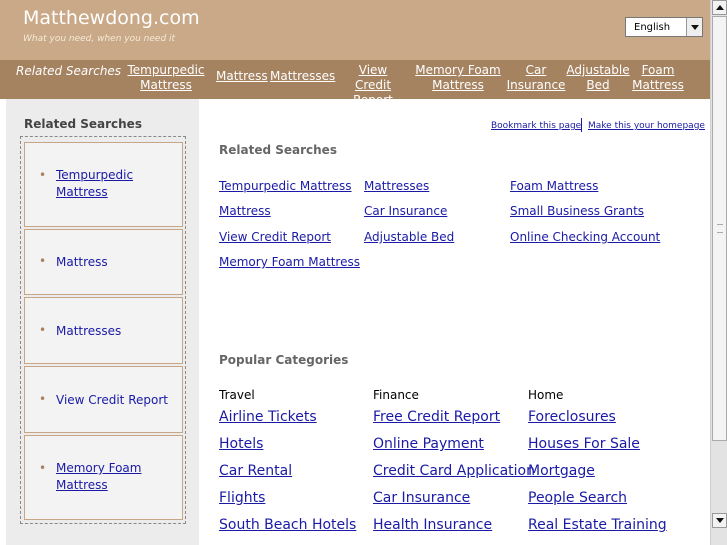  I want to click on sidebar-item-label: View Credit Report, so click(112, 400).